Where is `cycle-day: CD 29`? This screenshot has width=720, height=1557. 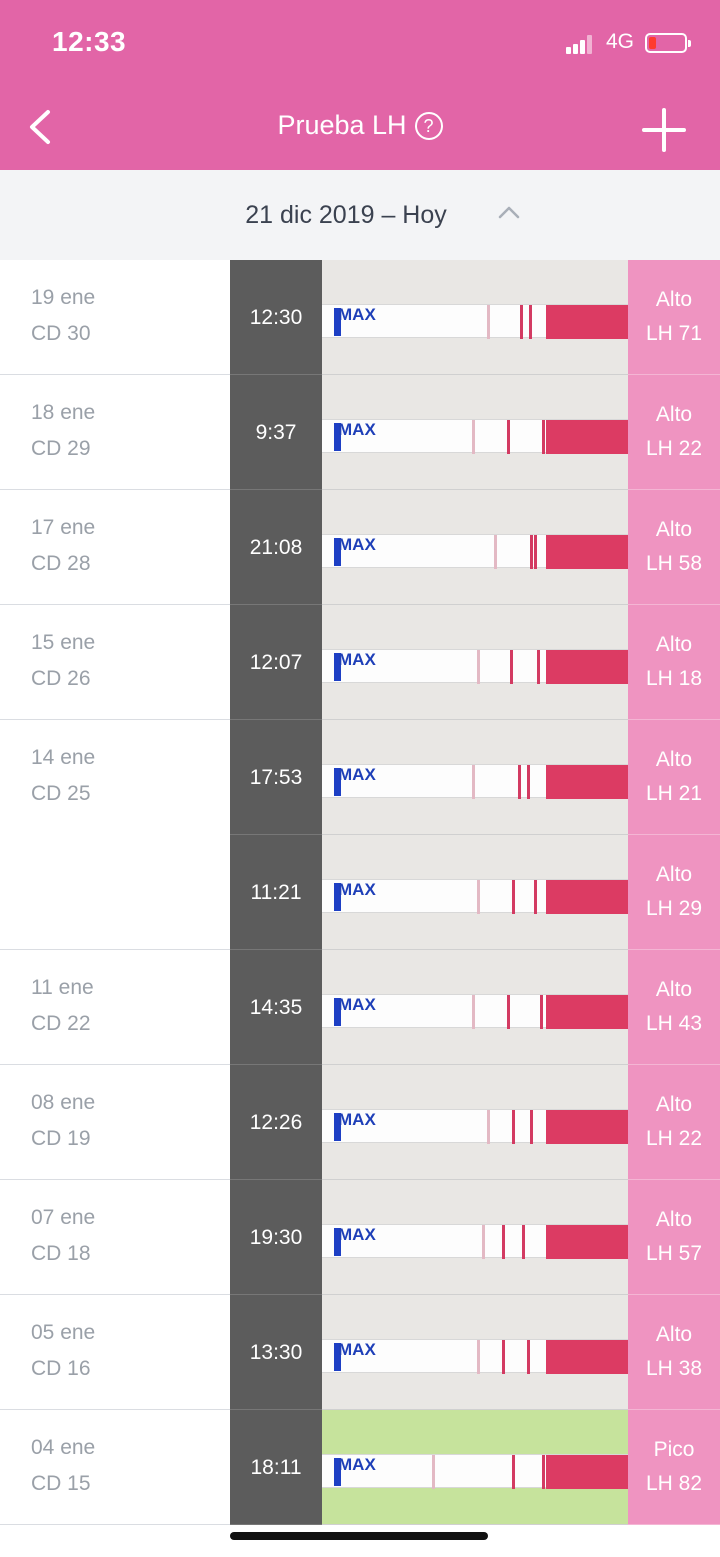 cycle-day: CD 29 is located at coordinates (61, 448).